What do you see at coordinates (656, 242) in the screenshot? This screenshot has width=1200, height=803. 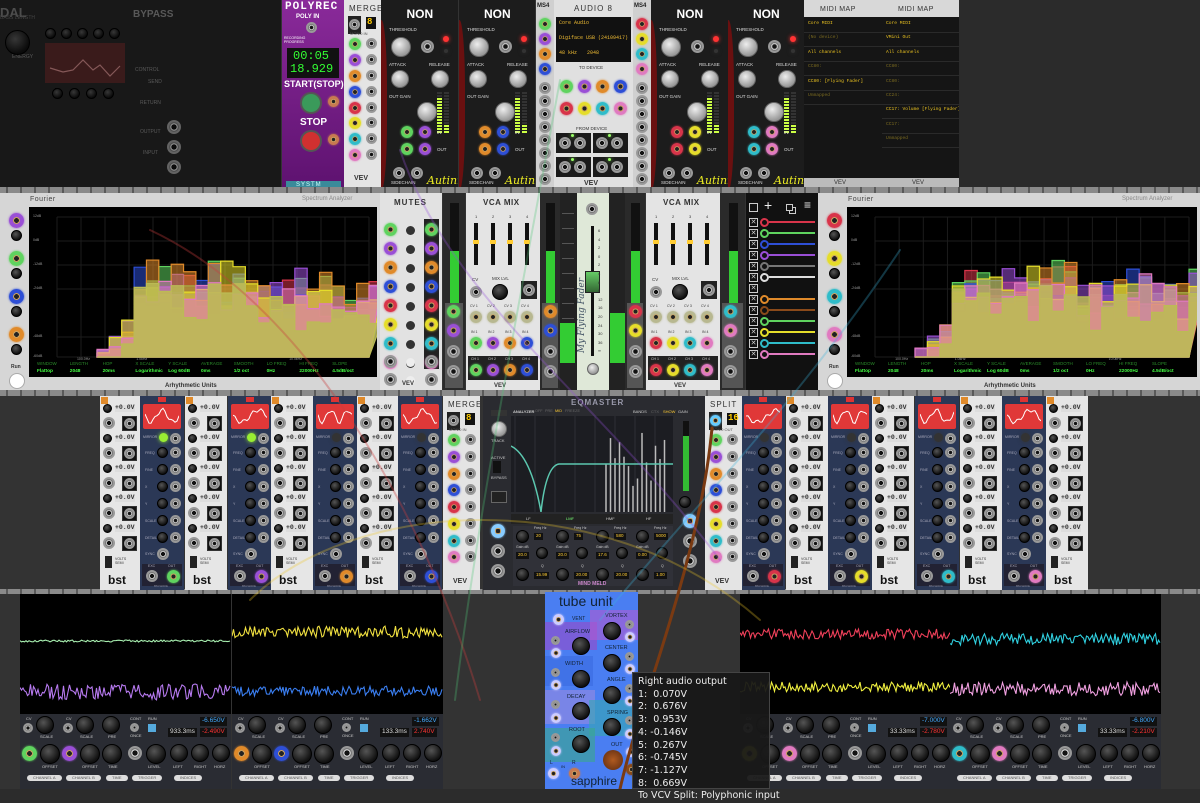 I see `fader-handle` at bounding box center [656, 242].